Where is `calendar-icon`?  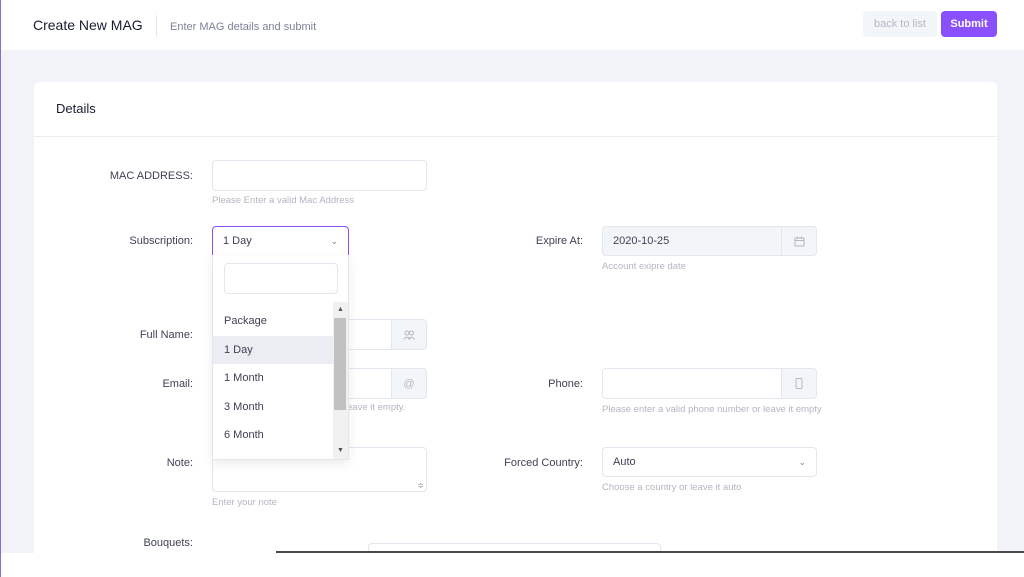
calendar-icon is located at coordinates (799, 241).